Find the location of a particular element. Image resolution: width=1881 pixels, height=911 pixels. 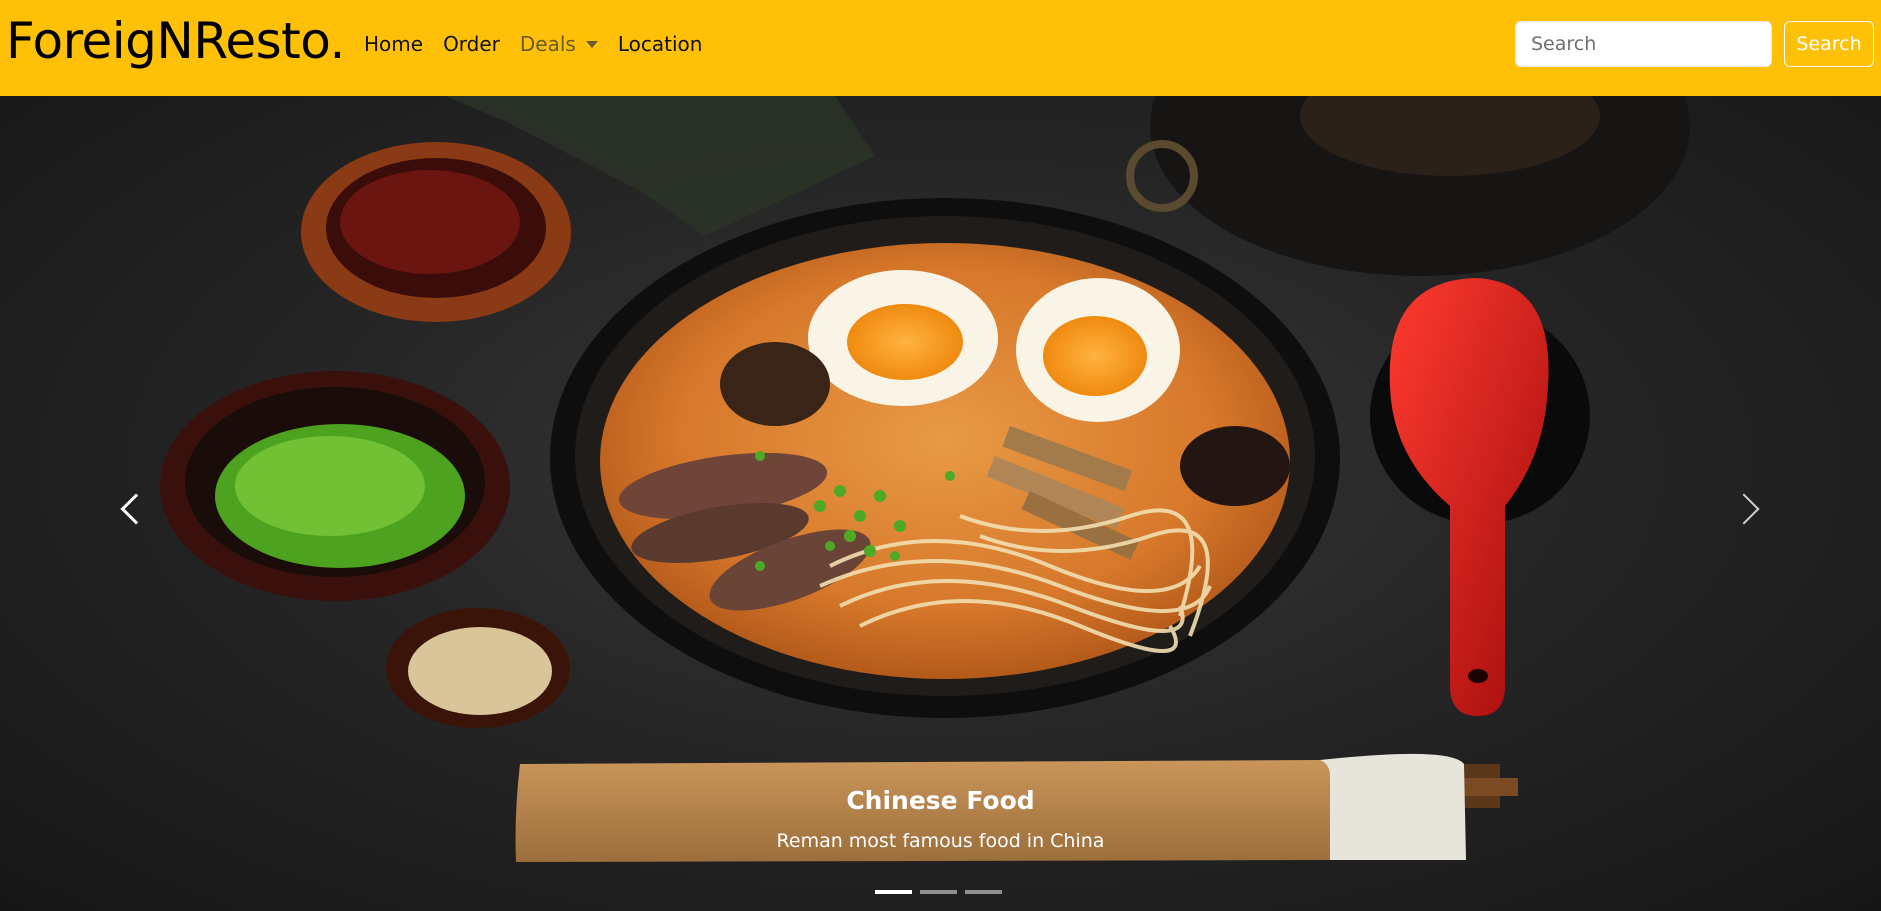

nav-links: Home Order Deals Location is located at coordinates (533, 44).